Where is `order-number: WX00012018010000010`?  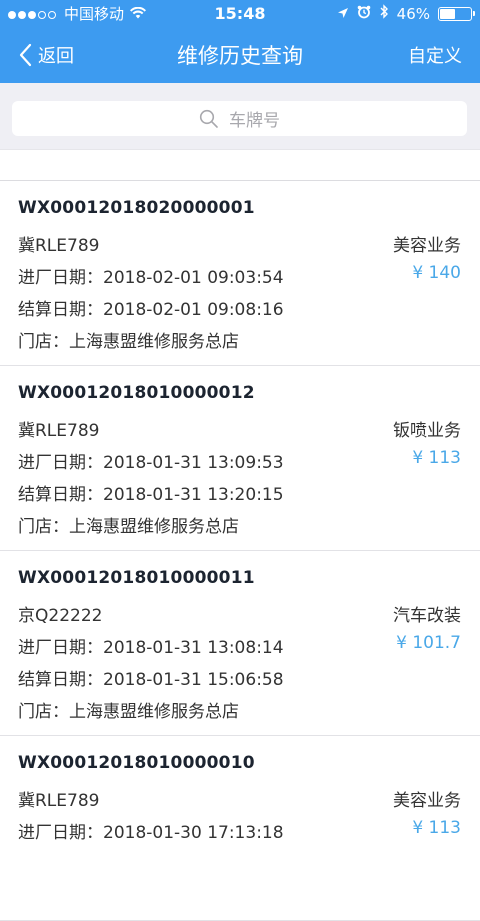 order-number: WX00012018010000010 is located at coordinates (136, 763).